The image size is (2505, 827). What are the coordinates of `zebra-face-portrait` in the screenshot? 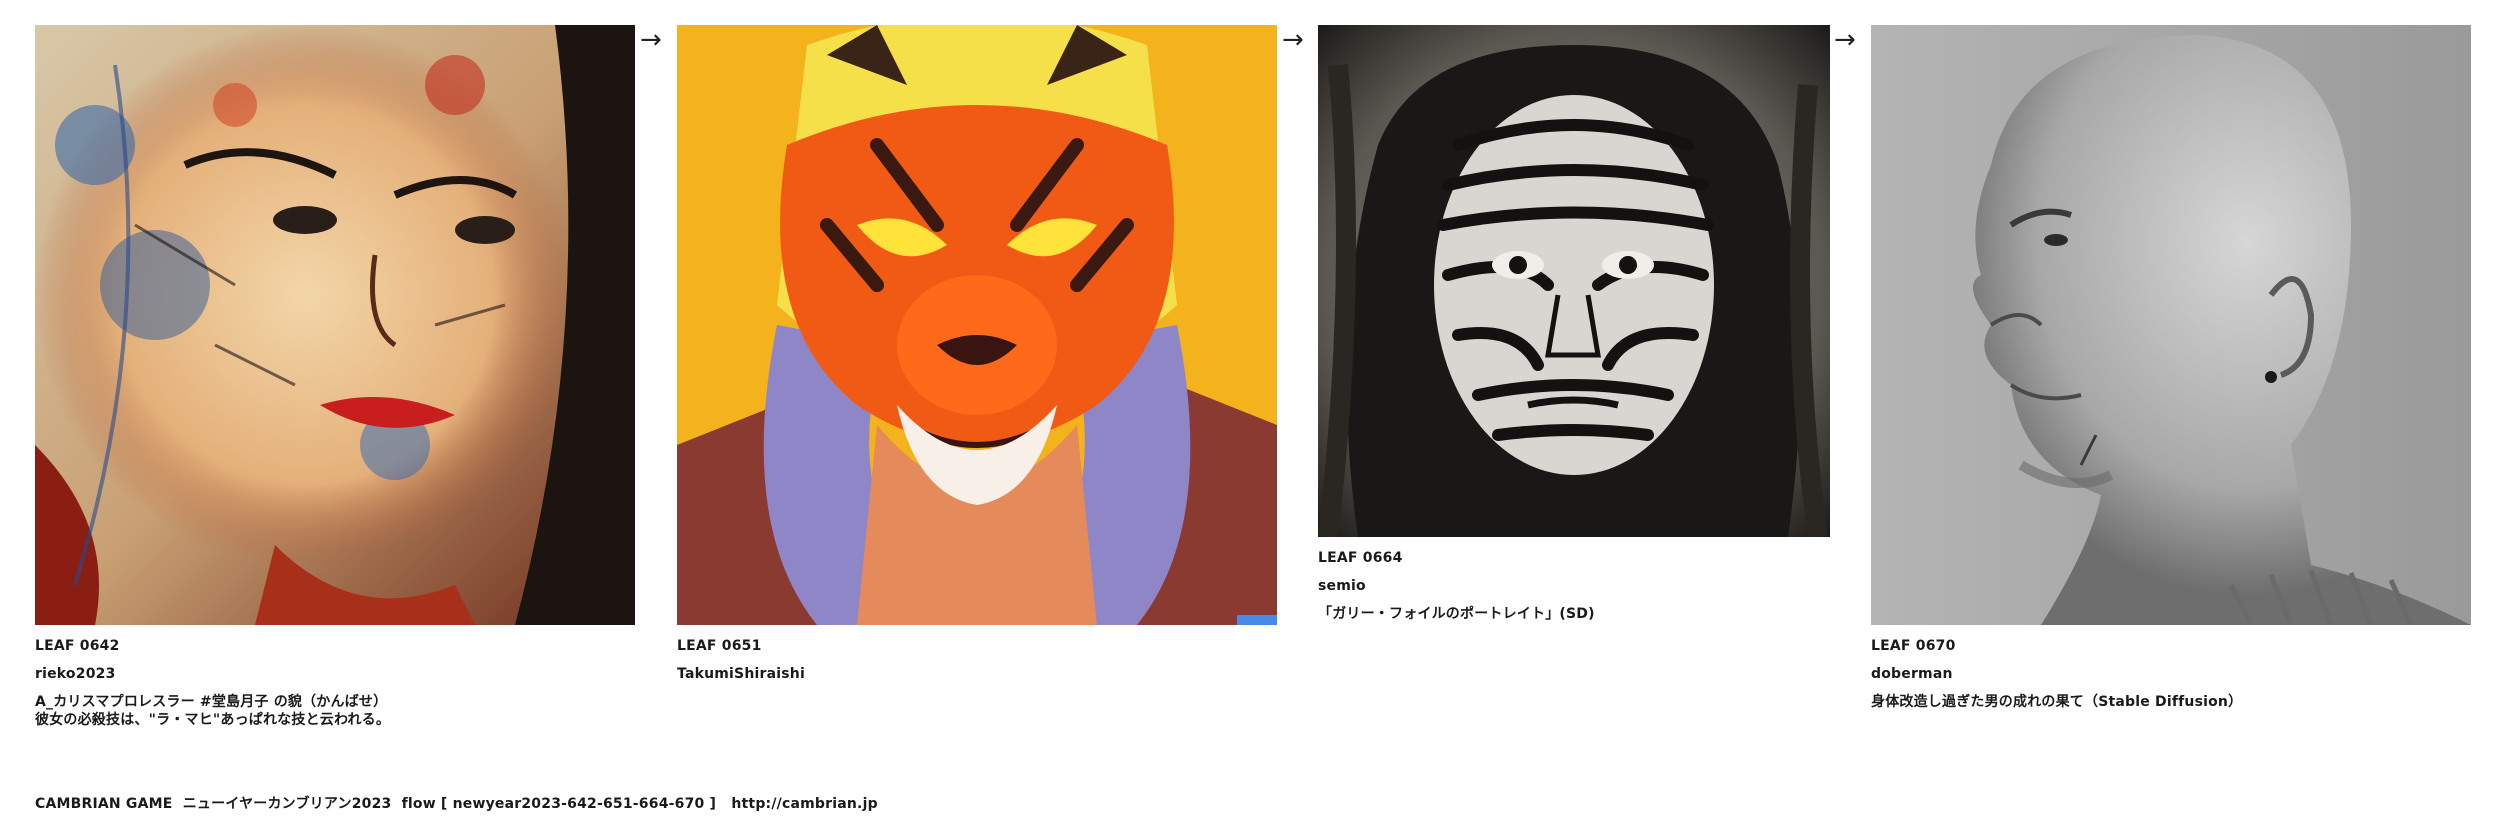 It's located at (1574, 281).